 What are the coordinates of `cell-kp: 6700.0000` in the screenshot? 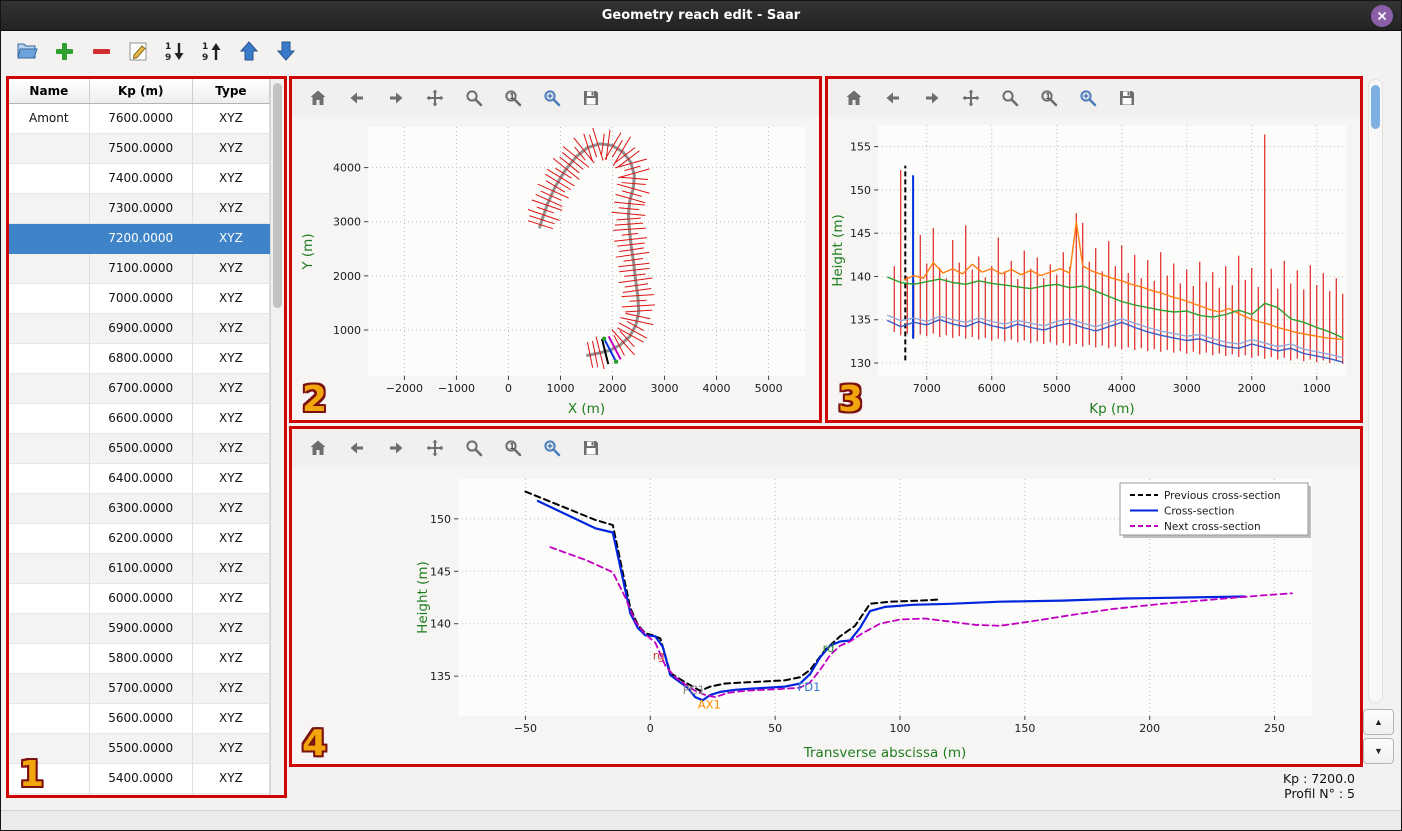 It's located at (141, 388).